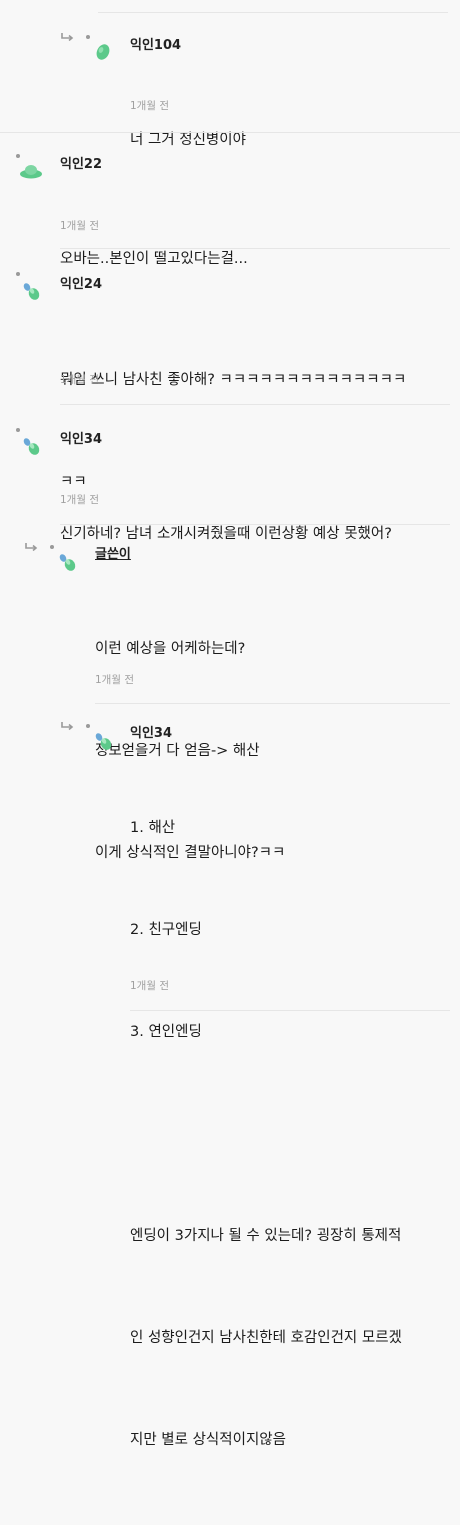 This screenshot has width=460, height=1525. I want to click on commenter-name: 익인22, so click(81, 162).